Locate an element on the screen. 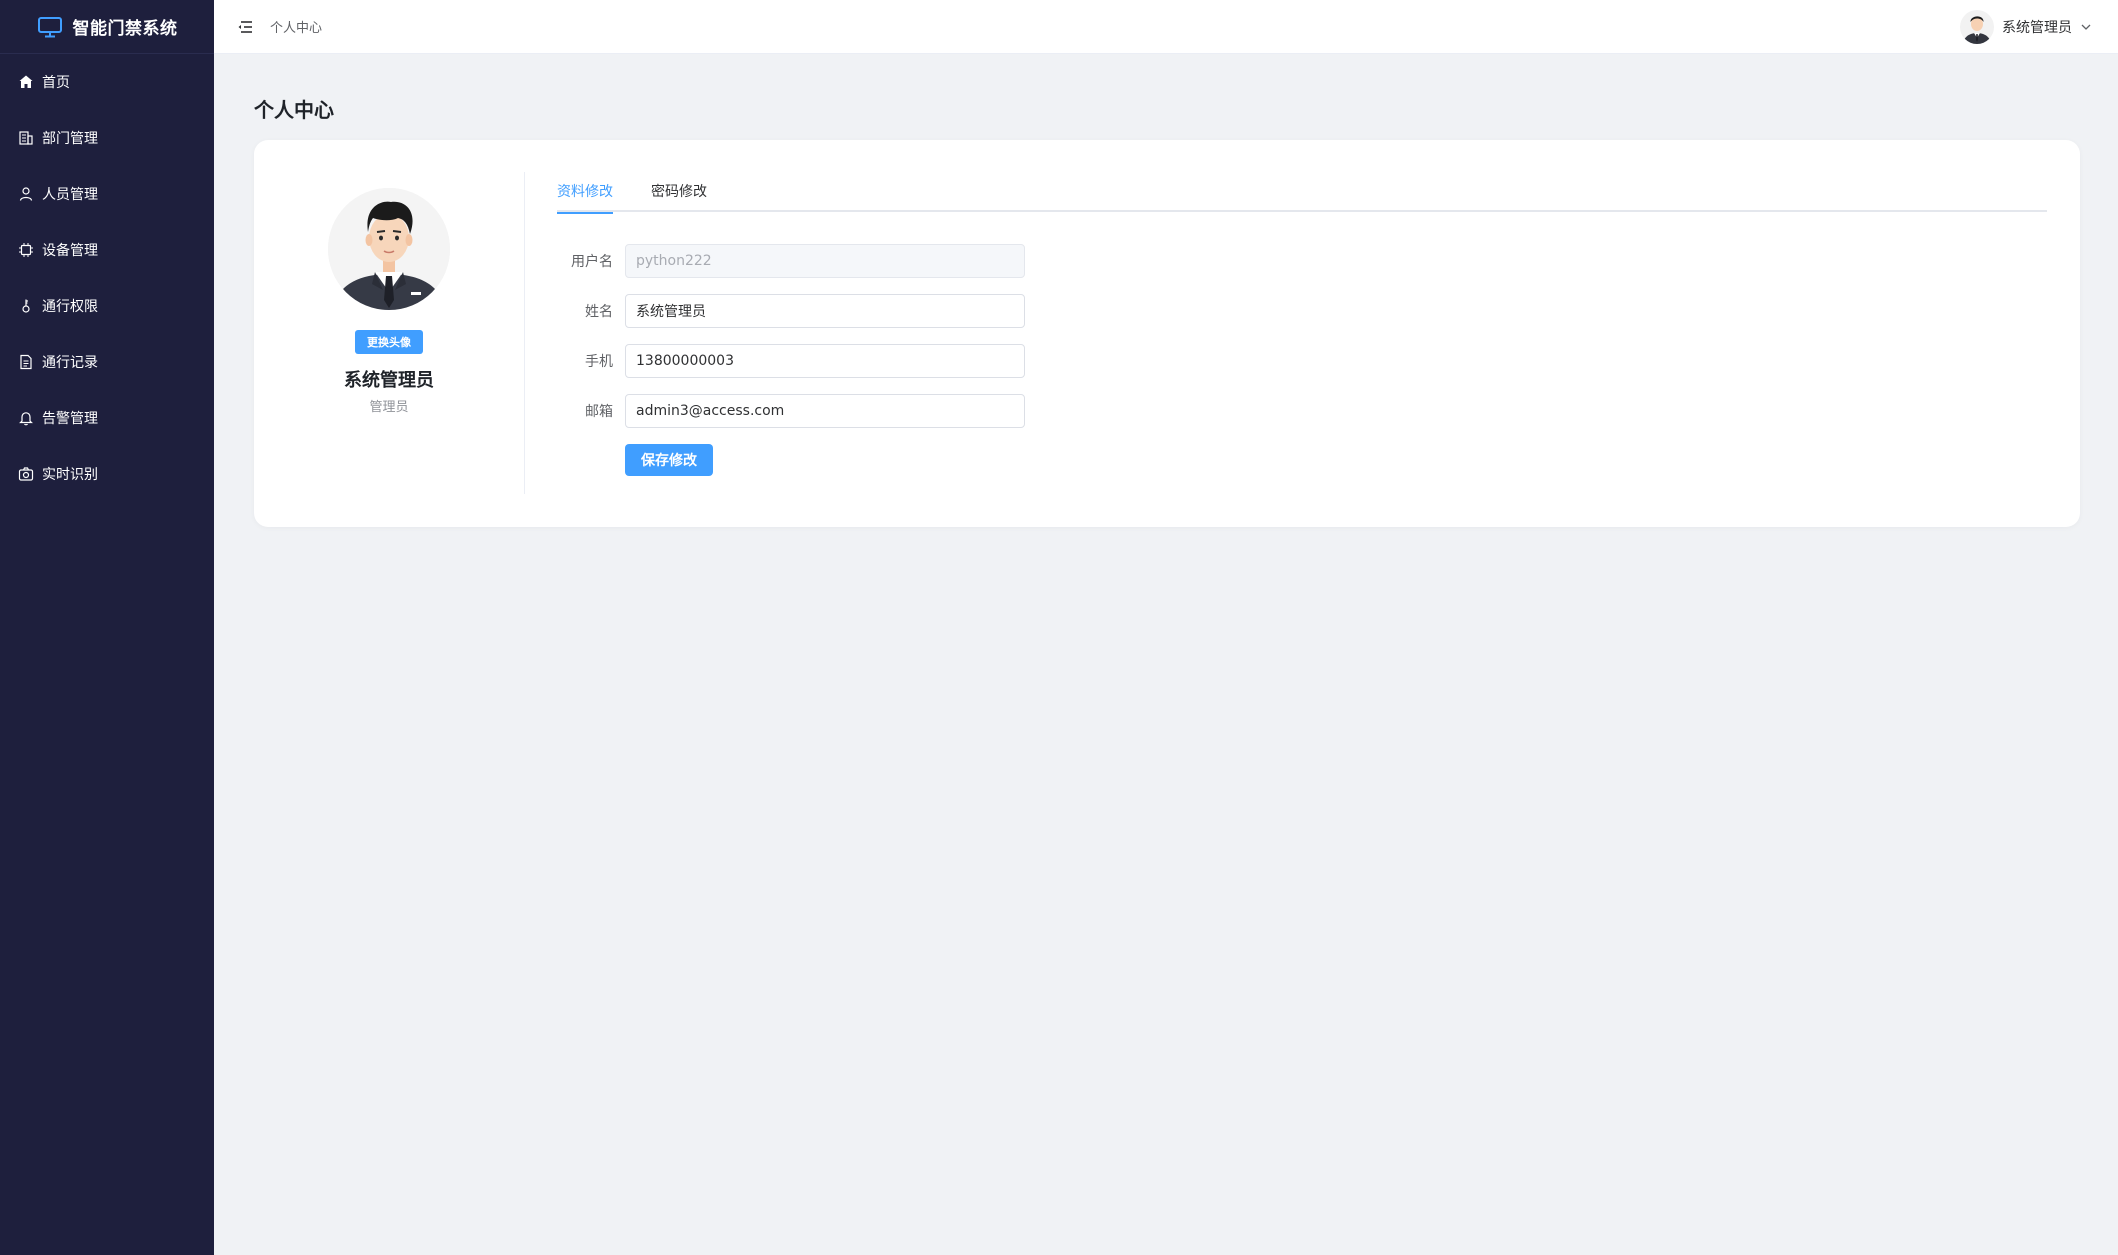  profile-summary: 更换头像 系统管理员 管理员 is located at coordinates (389, 333).